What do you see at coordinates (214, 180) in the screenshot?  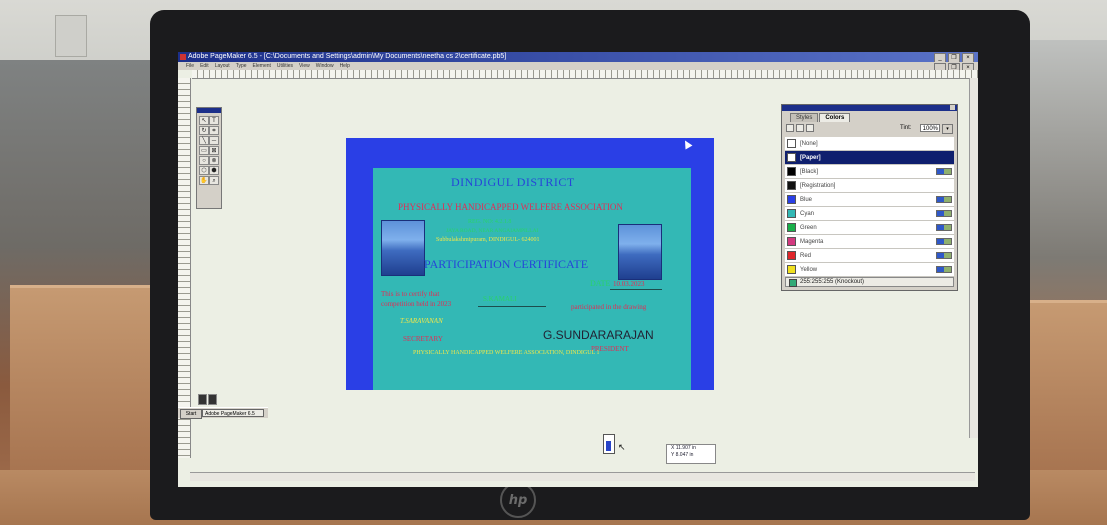 I see `zoom-tool-icon: ⌕` at bounding box center [214, 180].